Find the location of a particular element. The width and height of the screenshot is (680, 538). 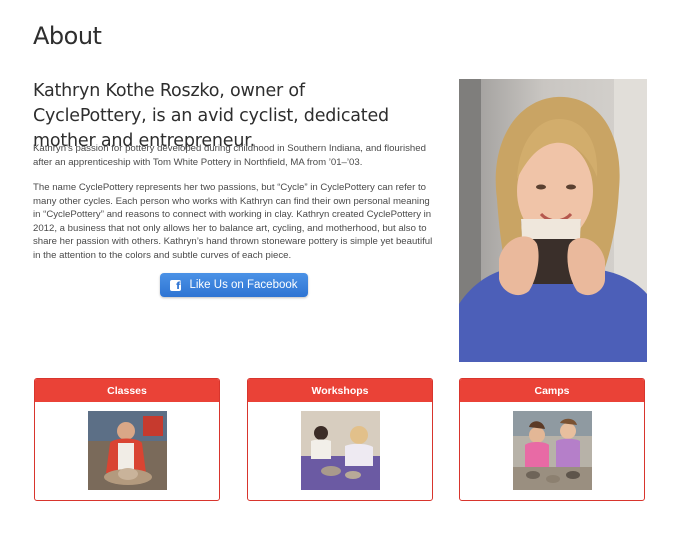

owner-portrait-photo is located at coordinates (553, 220).